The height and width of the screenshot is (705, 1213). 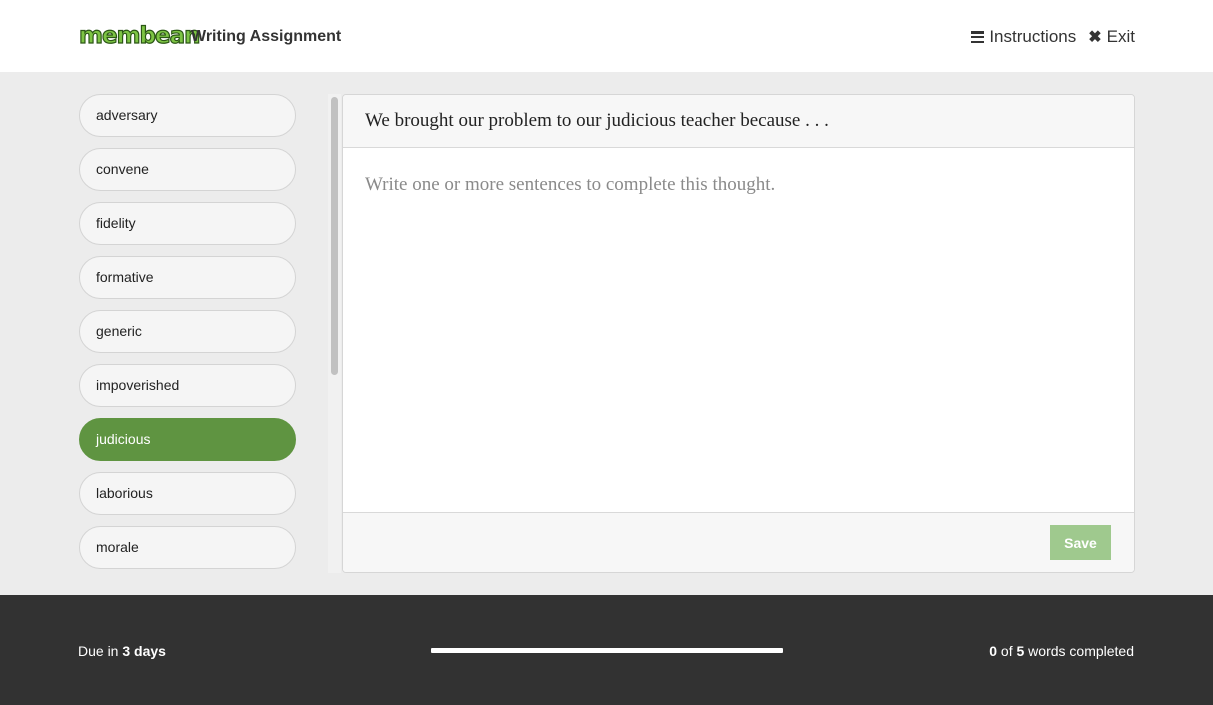 What do you see at coordinates (266, 36) in the screenshot?
I see `page-title: Writing Assignment` at bounding box center [266, 36].